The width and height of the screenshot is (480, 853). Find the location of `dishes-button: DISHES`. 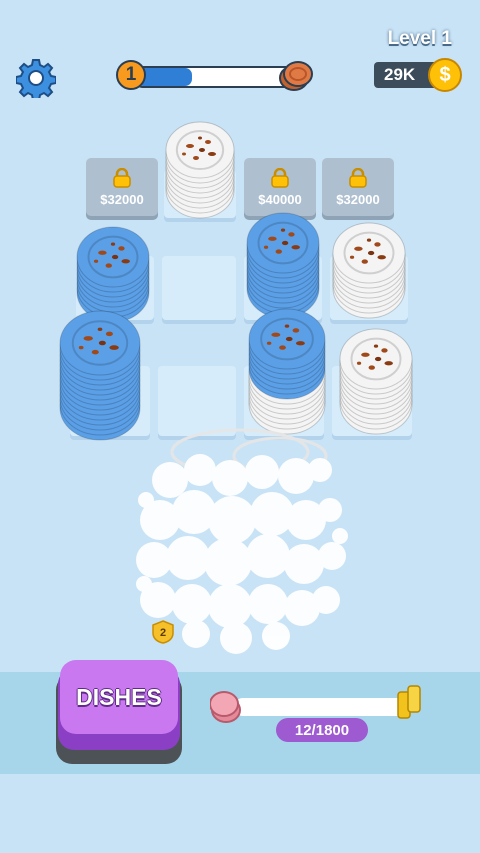

dishes-button: DISHES is located at coordinates (119, 712).